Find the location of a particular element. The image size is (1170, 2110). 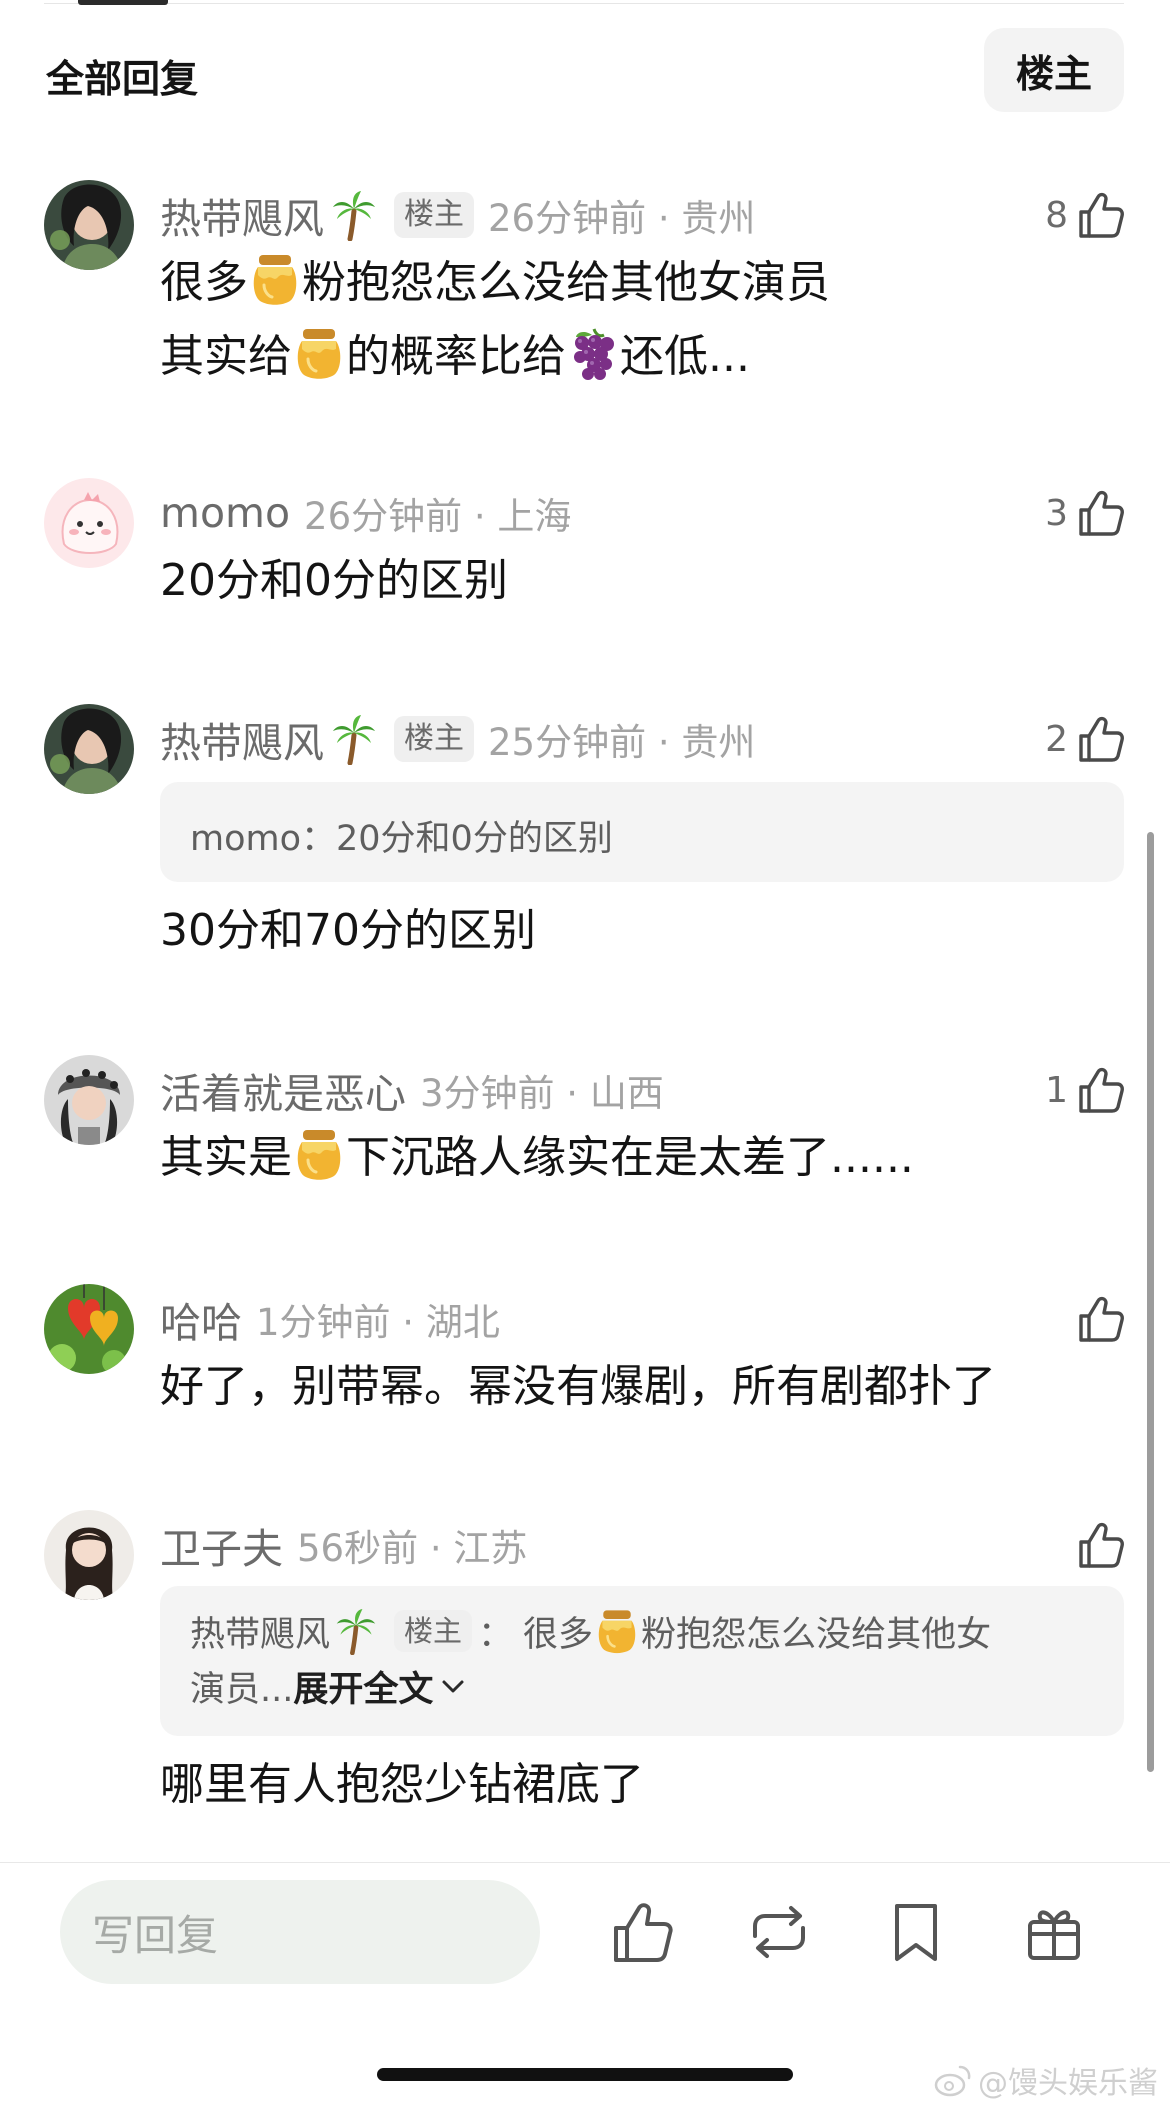

top-divider is located at coordinates (584, 3).